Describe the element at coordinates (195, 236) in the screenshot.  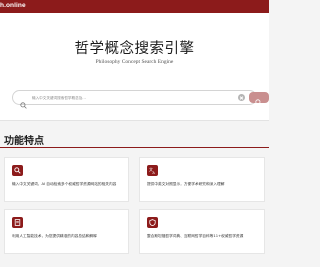
I see `feature-description: 整合斯坦福哲学词典、互联网哲学百科等11+权威哲学资源` at that location.